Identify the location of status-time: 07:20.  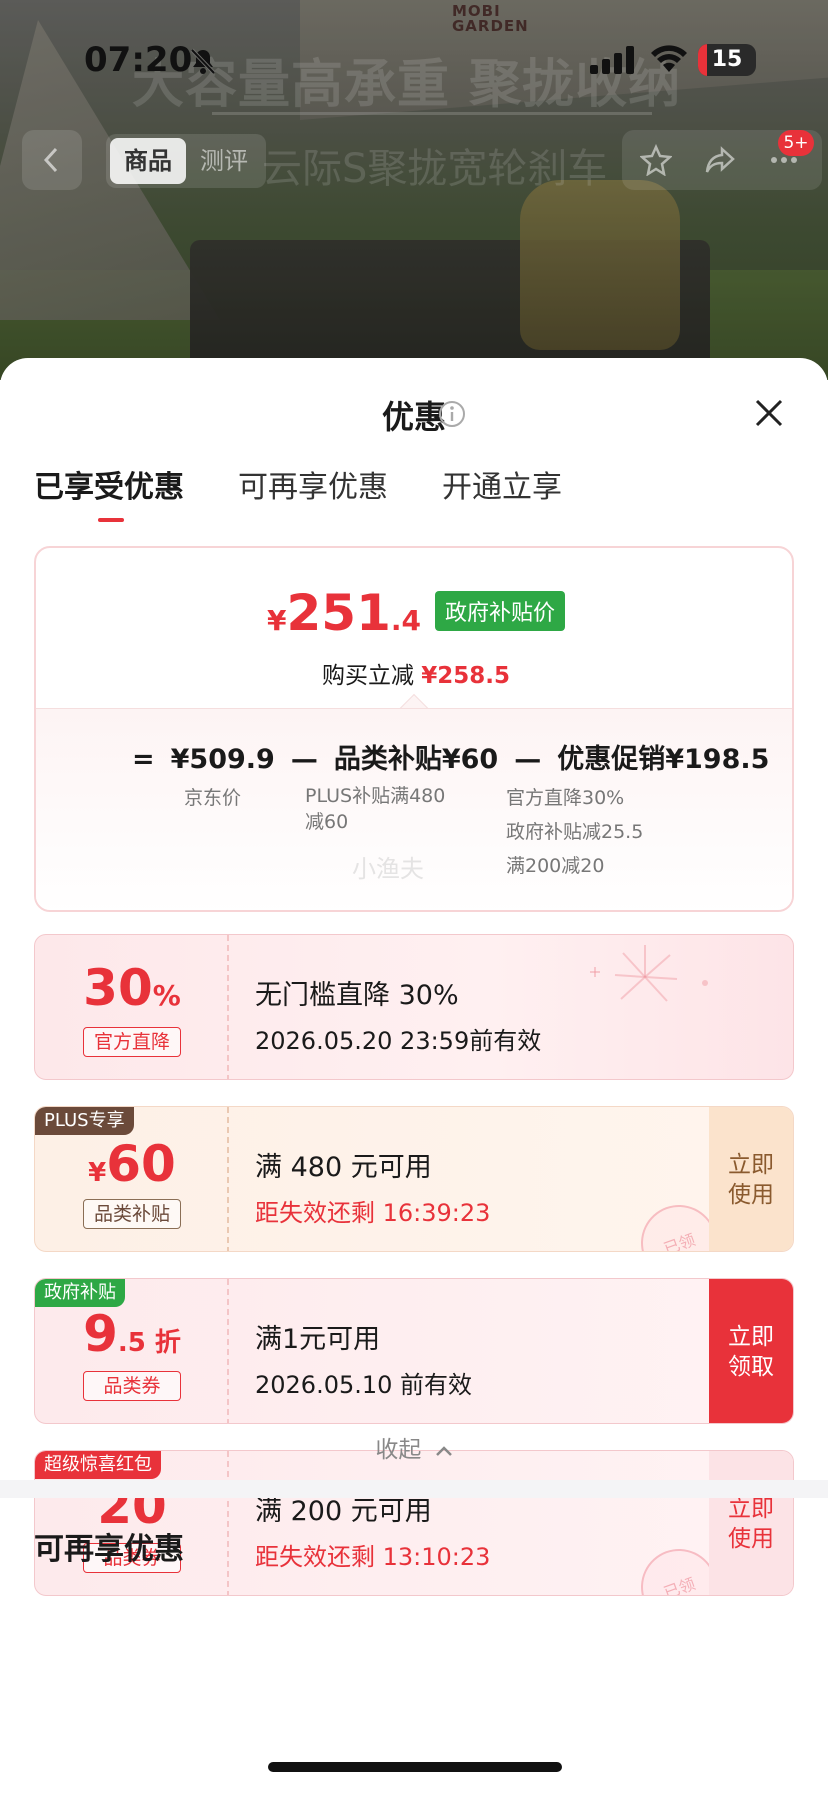
(138, 60).